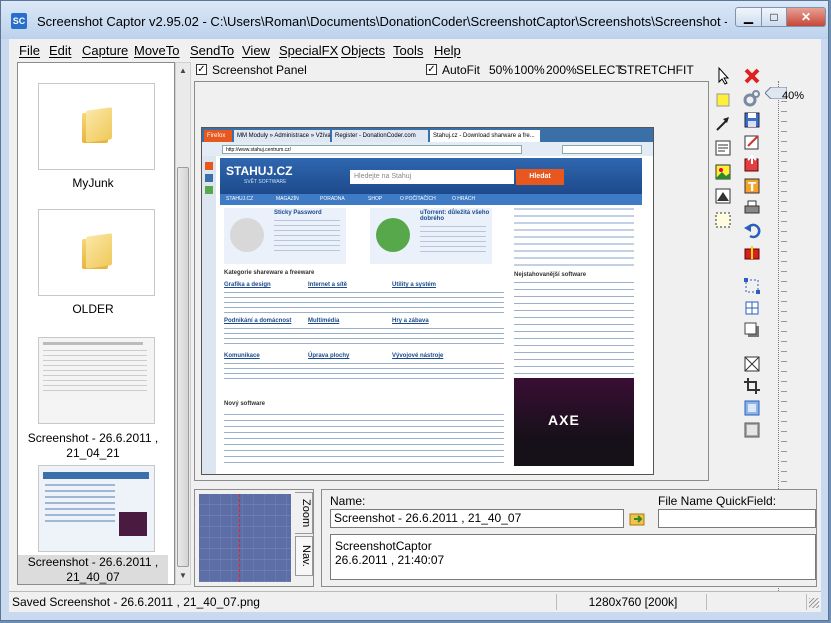 Image resolution: width=831 pixels, height=623 pixels. What do you see at coordinates (60, 50) in the screenshot?
I see `menu-edit: Edit` at bounding box center [60, 50].